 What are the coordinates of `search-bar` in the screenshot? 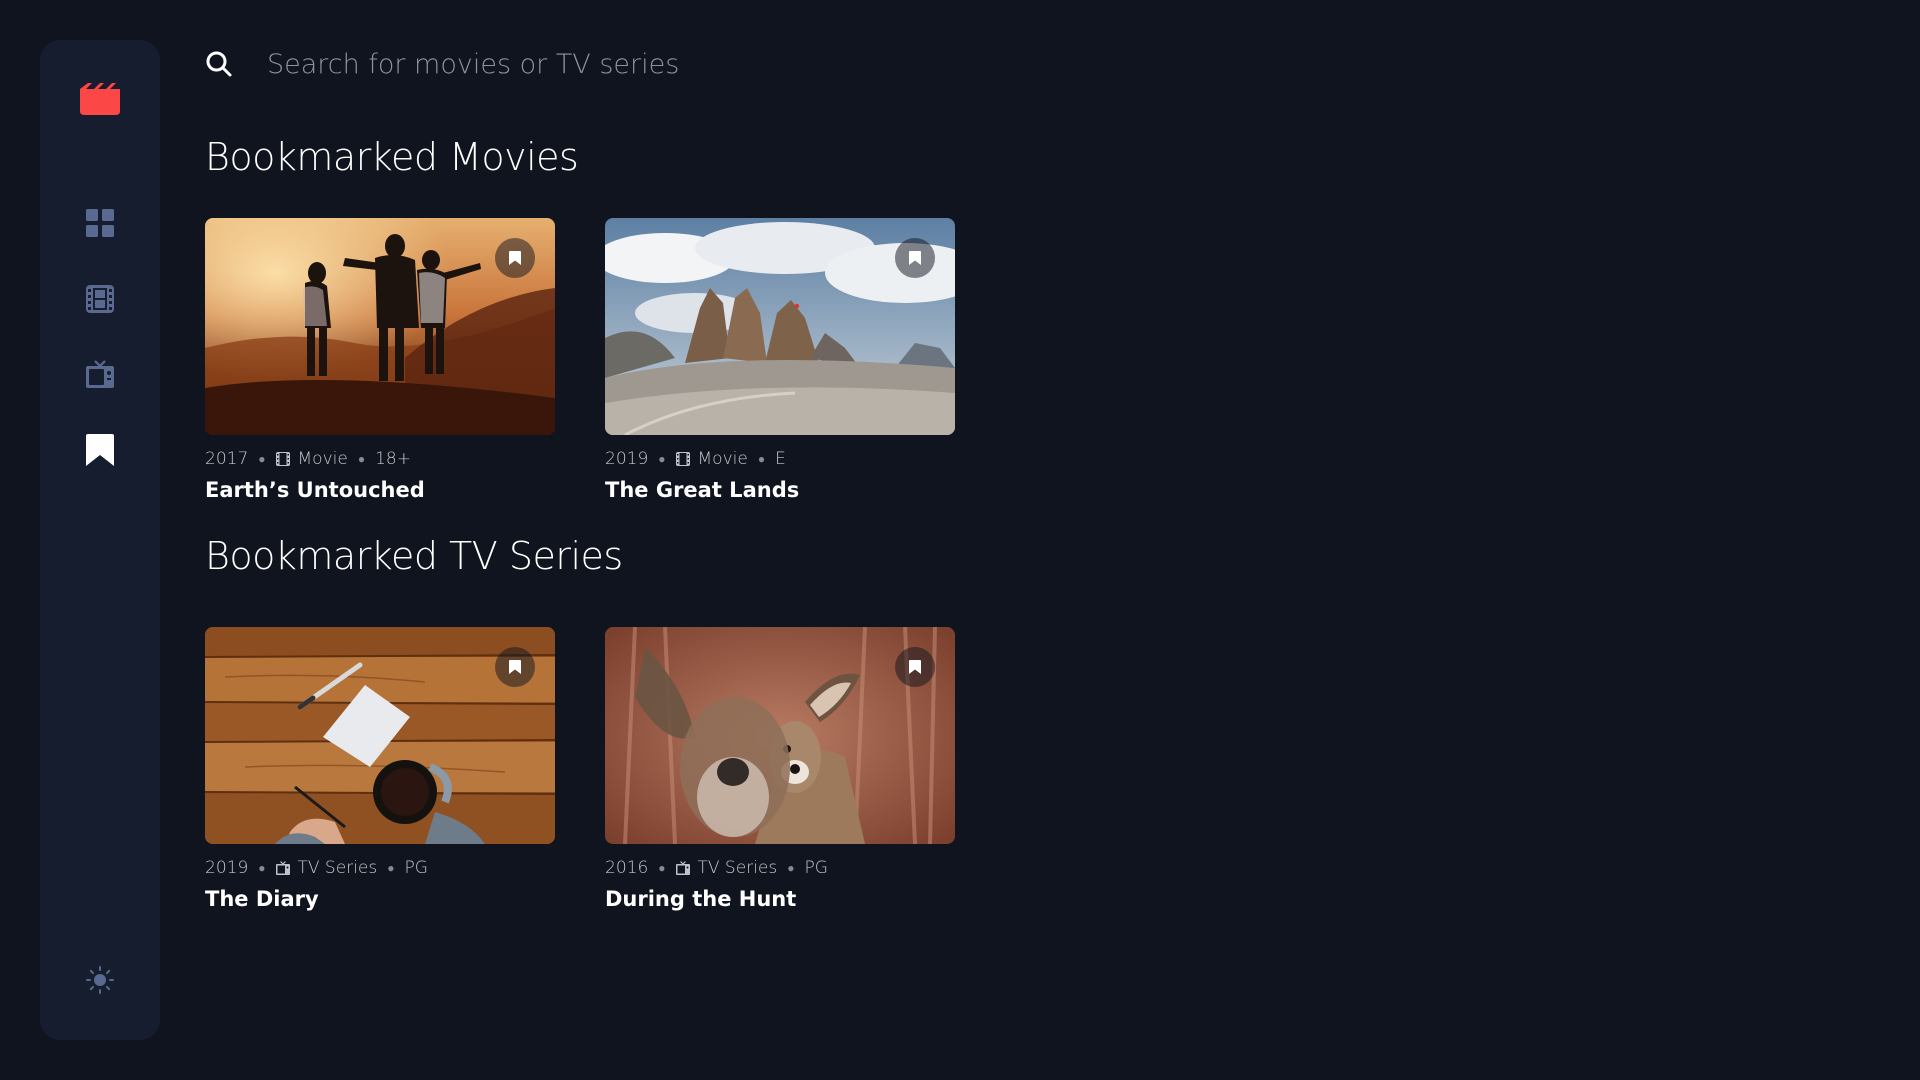 It's located at (655, 64).